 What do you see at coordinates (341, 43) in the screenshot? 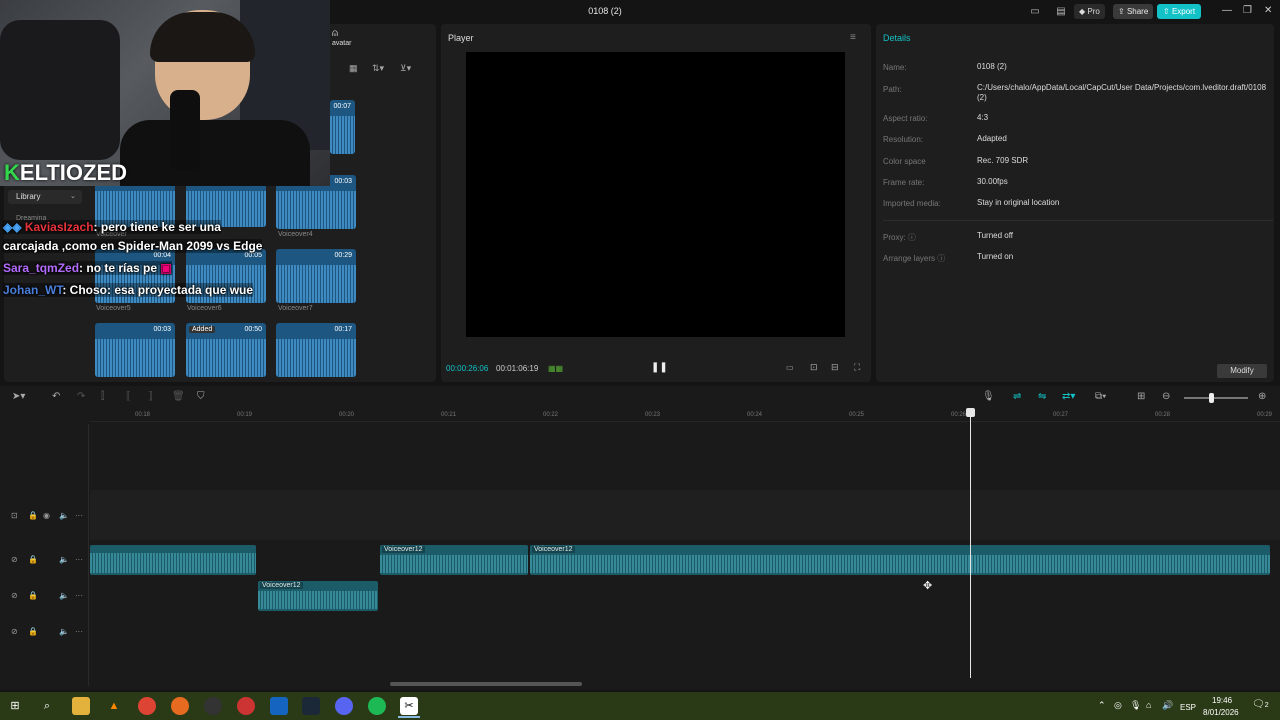
I see `avatar-tab-label: avatar` at bounding box center [341, 43].